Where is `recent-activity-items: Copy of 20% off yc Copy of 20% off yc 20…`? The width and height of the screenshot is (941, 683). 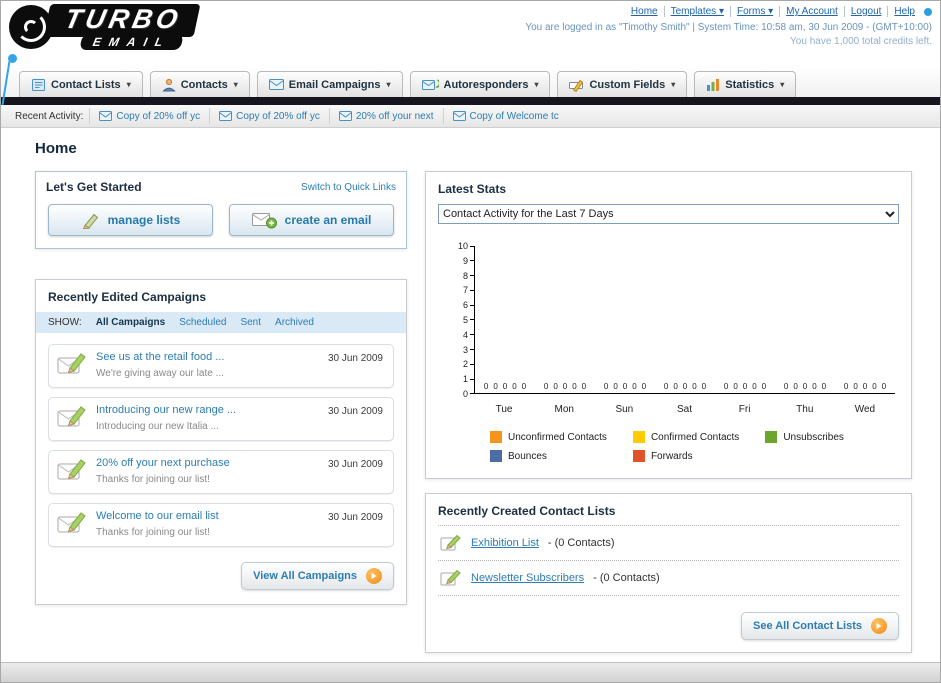 recent-activity-items: Copy of 20% off yc Copy of 20% off yc 20… is located at coordinates (328, 116).